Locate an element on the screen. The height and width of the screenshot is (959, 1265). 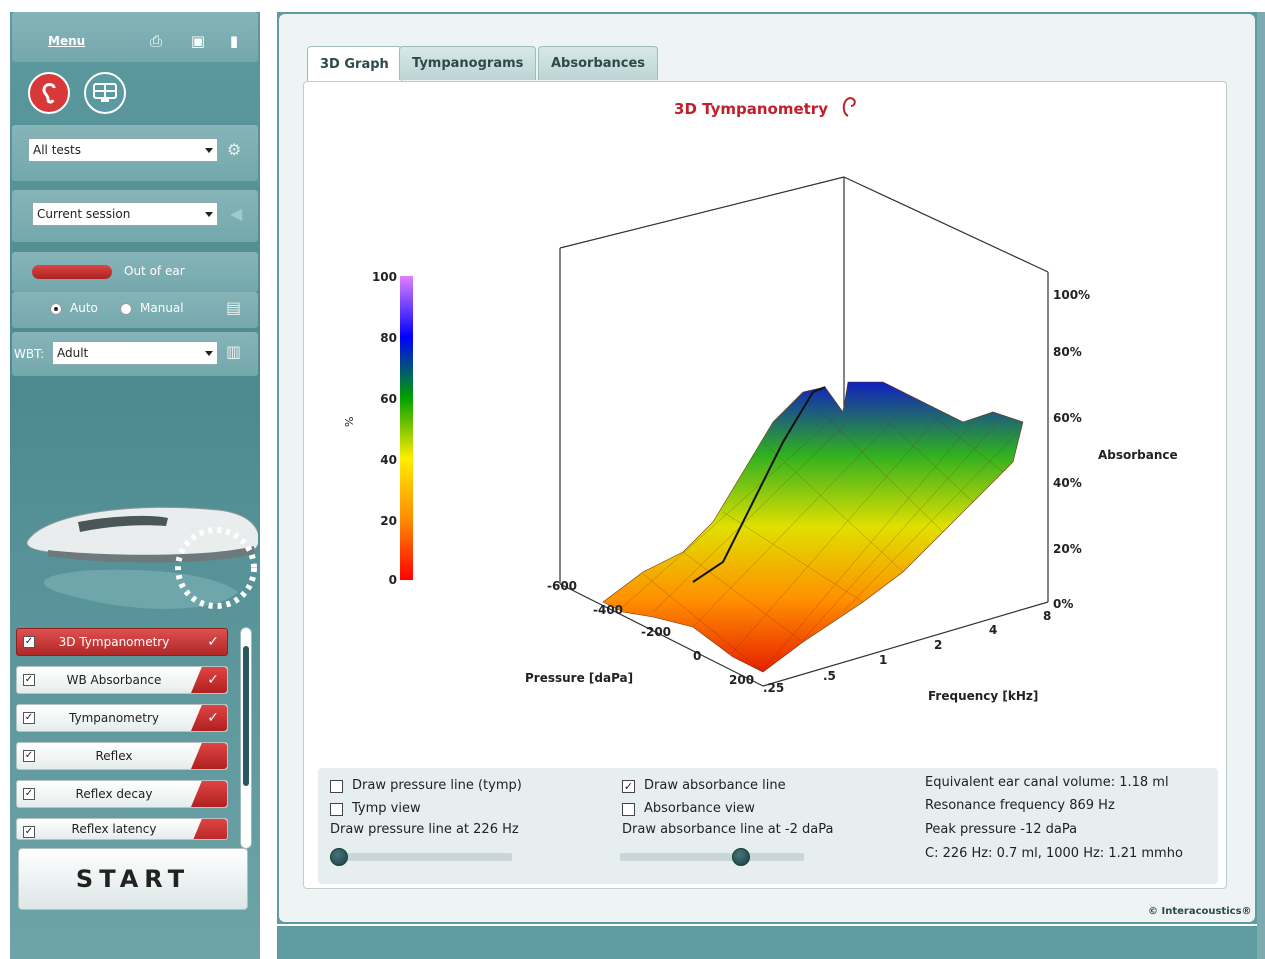
draw-pressure-line-label: Draw pressure line (tymp) is located at coordinates (437, 785).